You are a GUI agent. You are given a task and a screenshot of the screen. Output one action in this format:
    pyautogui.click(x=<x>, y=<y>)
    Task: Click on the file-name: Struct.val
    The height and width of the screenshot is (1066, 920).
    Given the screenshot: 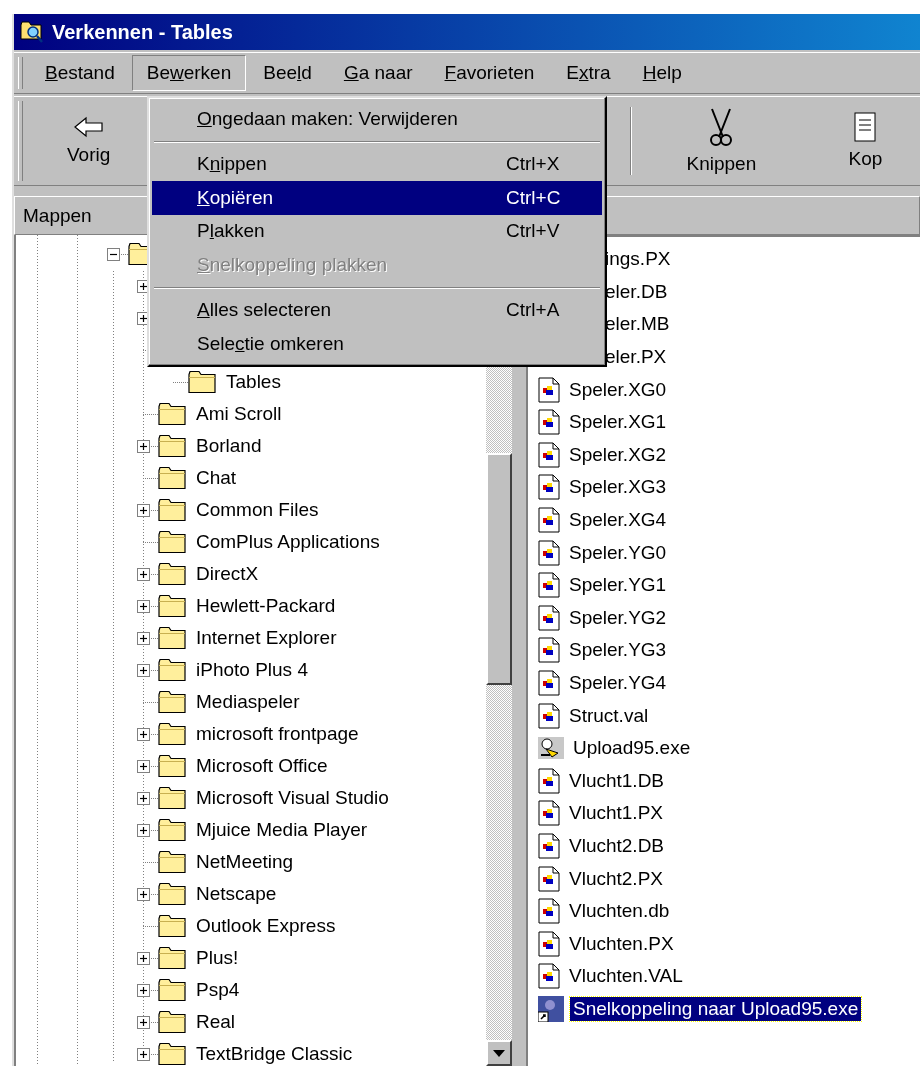 What is the action you would take?
    pyautogui.click(x=609, y=715)
    